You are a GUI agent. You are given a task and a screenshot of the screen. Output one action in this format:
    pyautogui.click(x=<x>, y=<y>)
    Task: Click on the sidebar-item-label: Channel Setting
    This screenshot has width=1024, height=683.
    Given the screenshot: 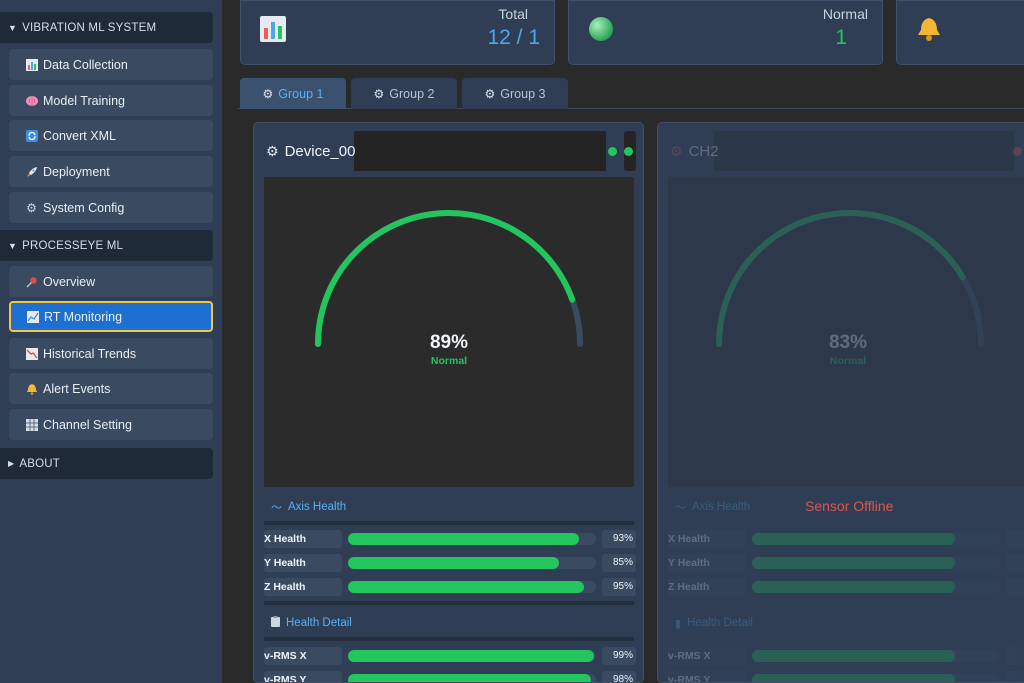 What is the action you would take?
    pyautogui.click(x=87, y=424)
    